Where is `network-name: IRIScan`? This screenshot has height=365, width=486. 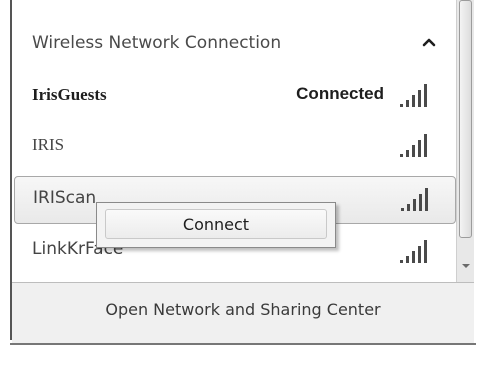
network-name: IRIScan is located at coordinates (65, 198).